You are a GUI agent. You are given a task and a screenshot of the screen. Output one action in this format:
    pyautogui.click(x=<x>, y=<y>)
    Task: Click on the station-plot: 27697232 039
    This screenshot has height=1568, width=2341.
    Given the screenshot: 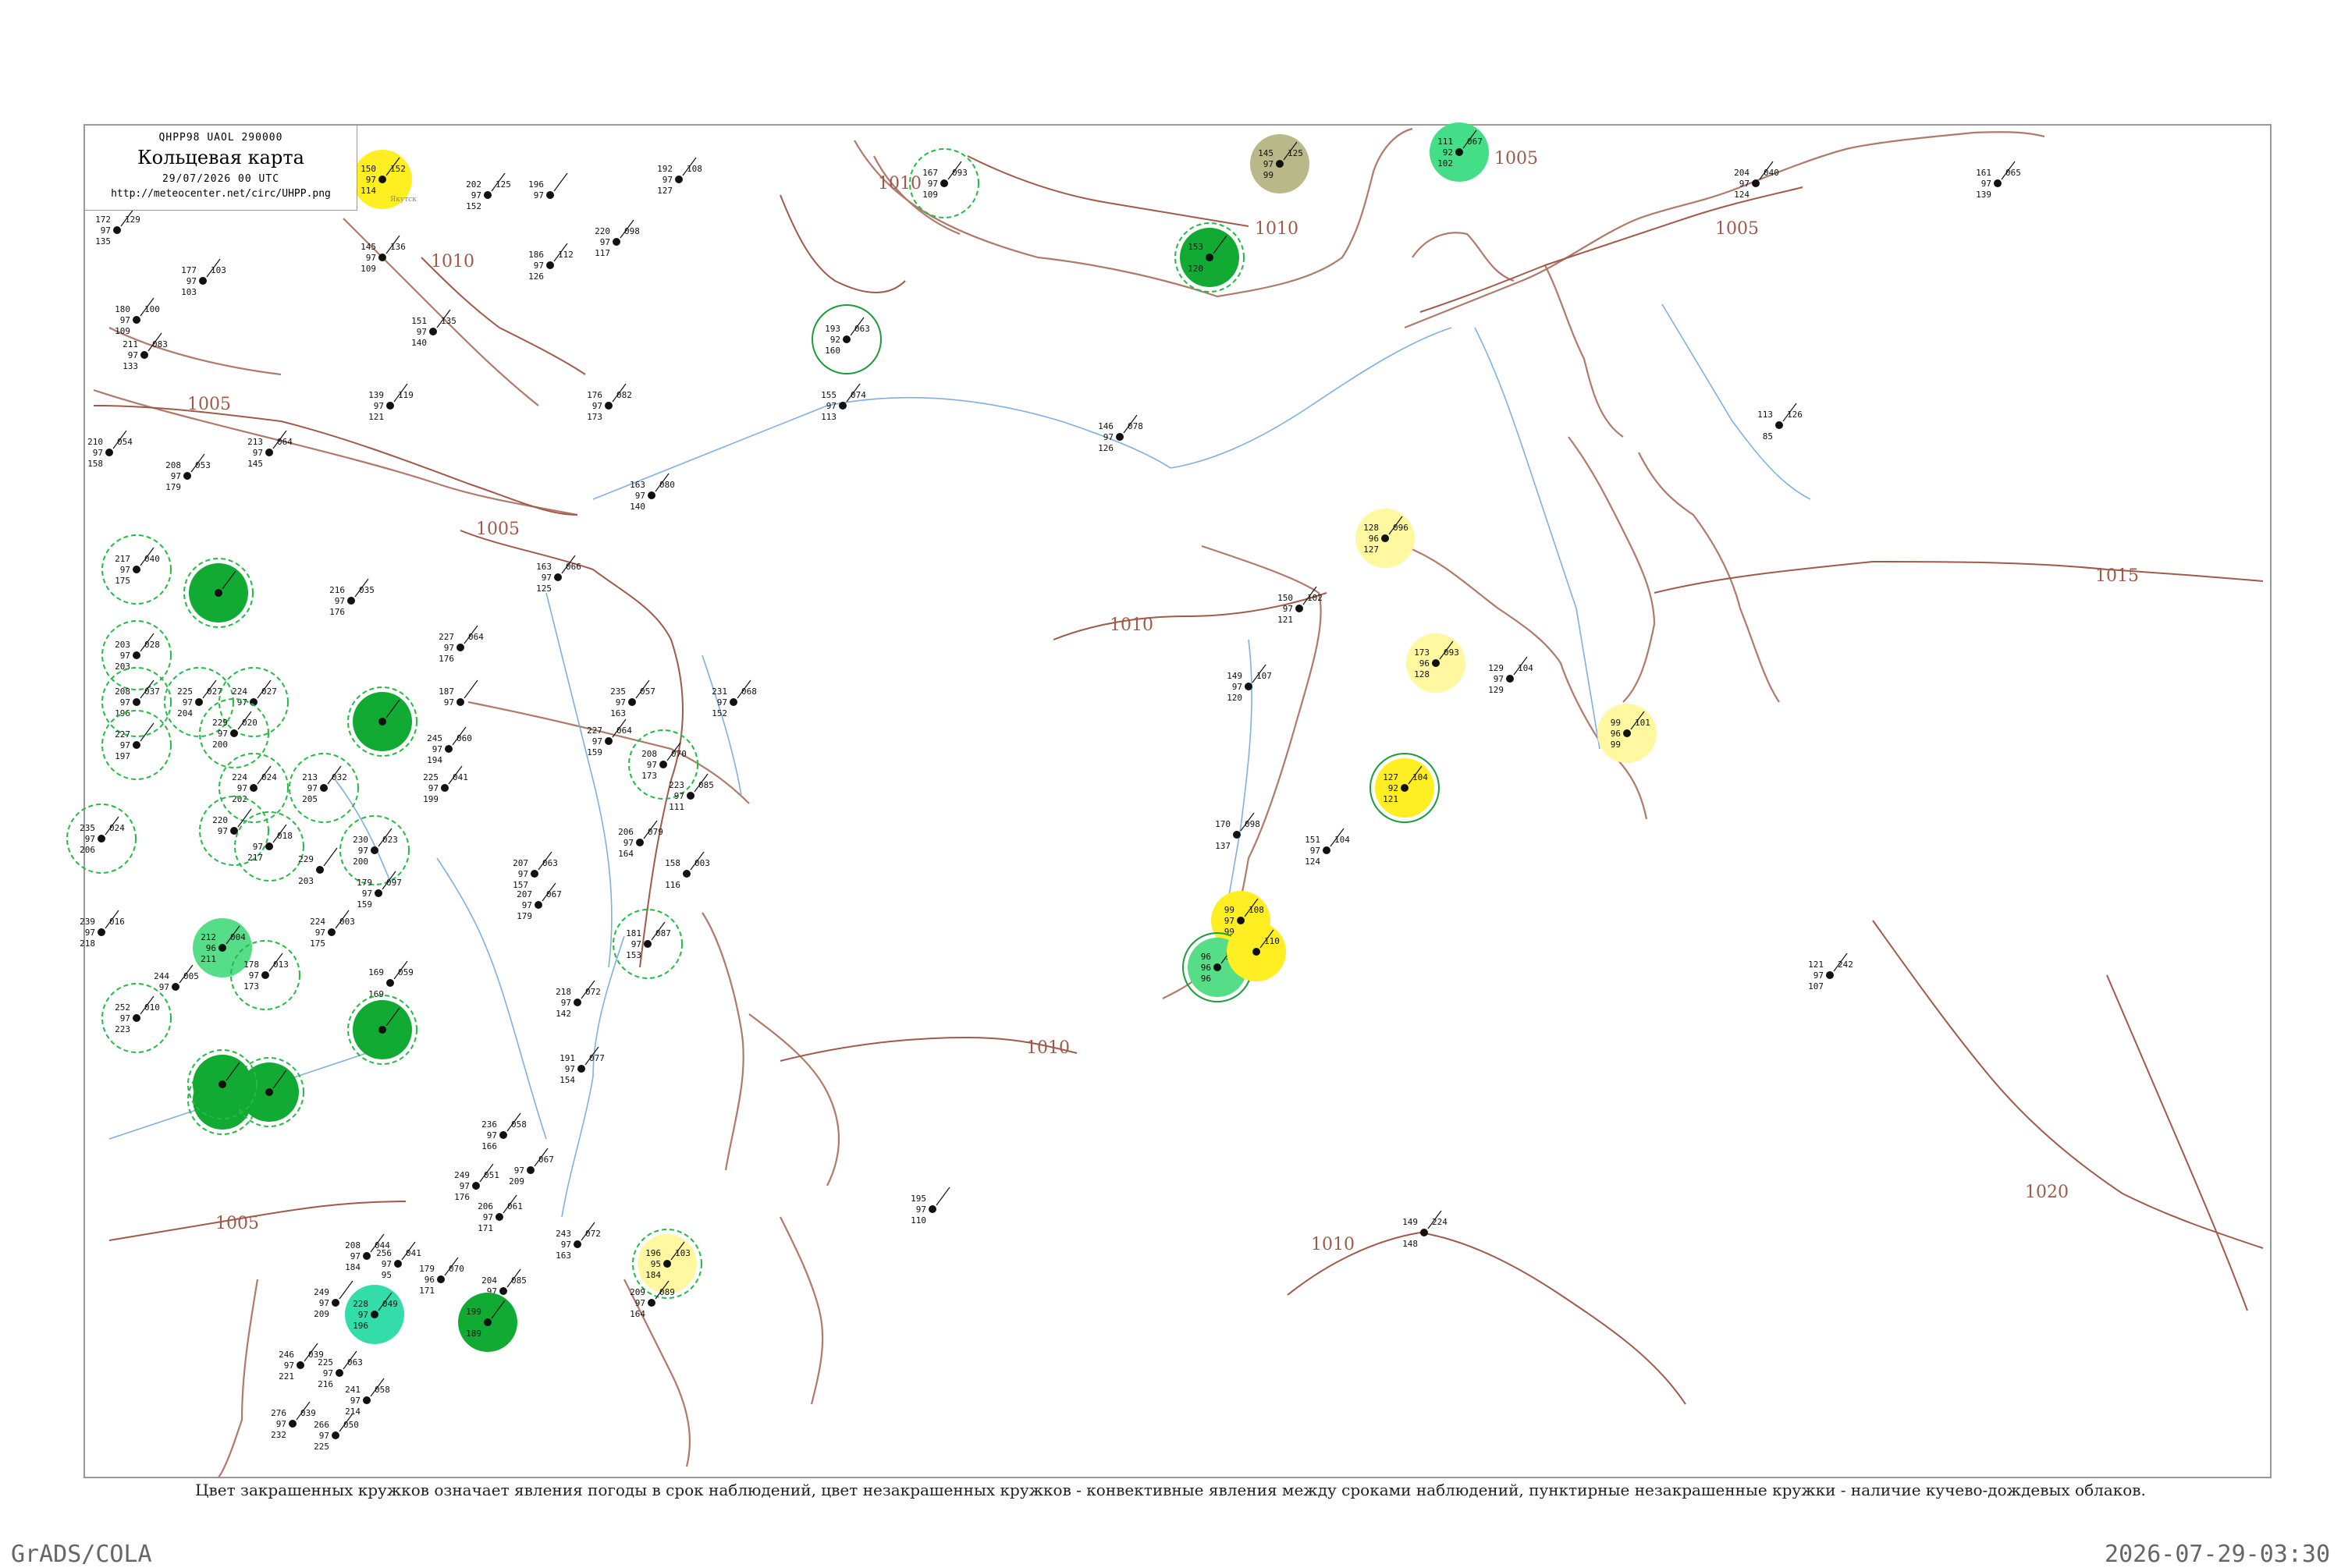 What is the action you would take?
    pyautogui.click(x=293, y=1421)
    